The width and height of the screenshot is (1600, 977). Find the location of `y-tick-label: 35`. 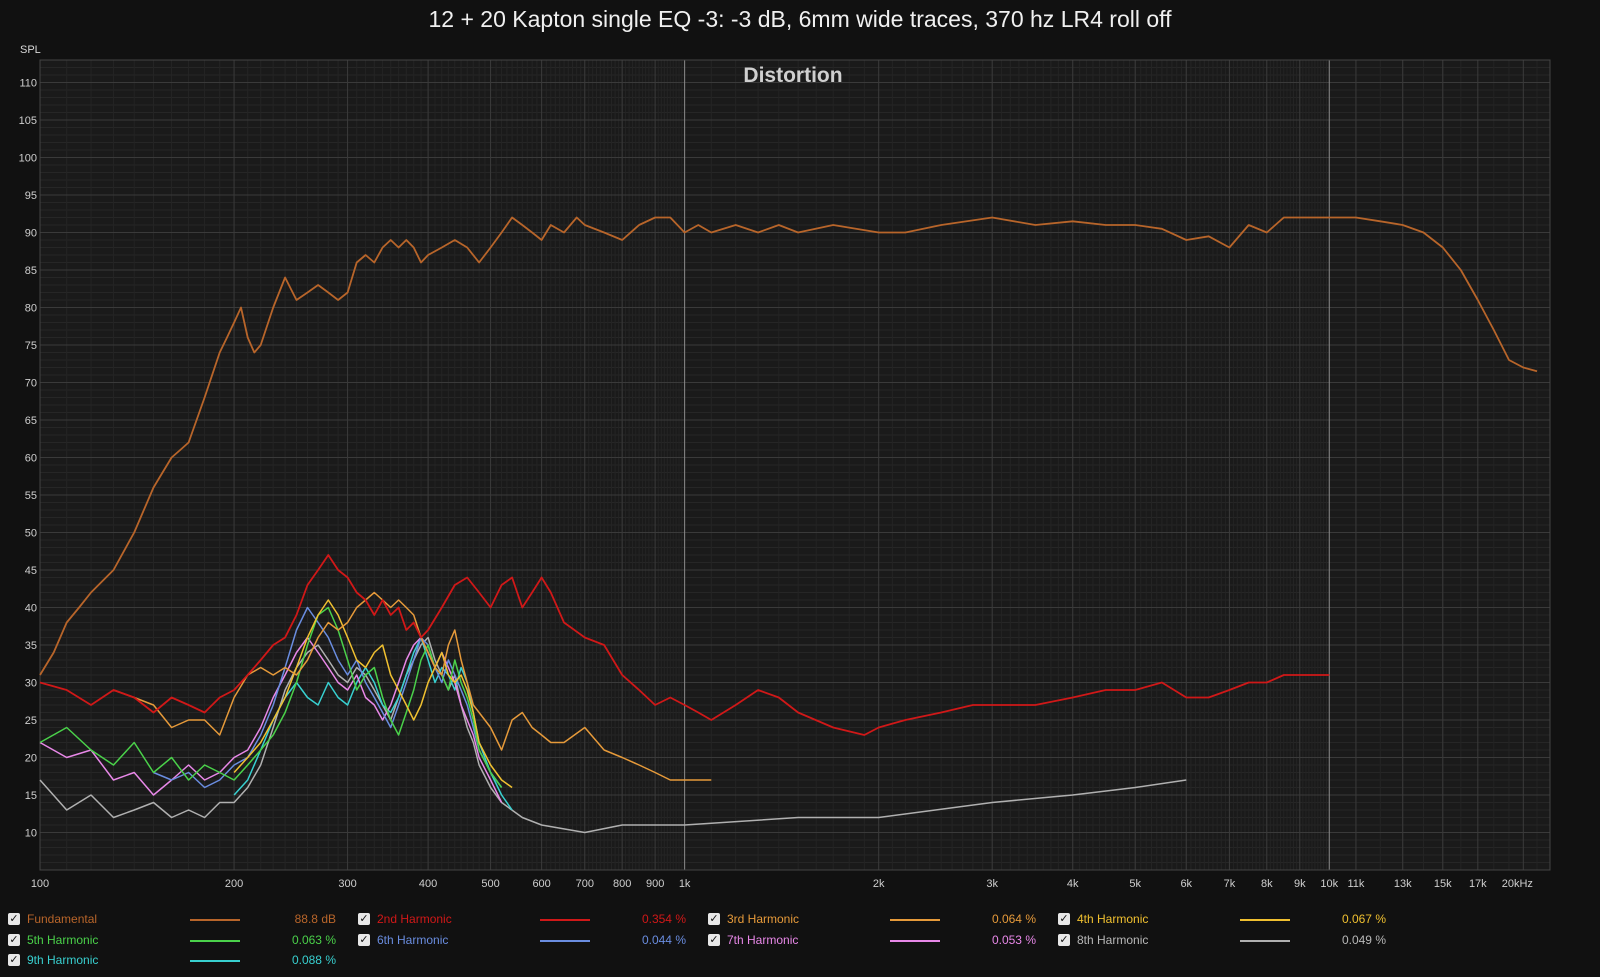

y-tick-label: 35 is located at coordinates (31, 646).